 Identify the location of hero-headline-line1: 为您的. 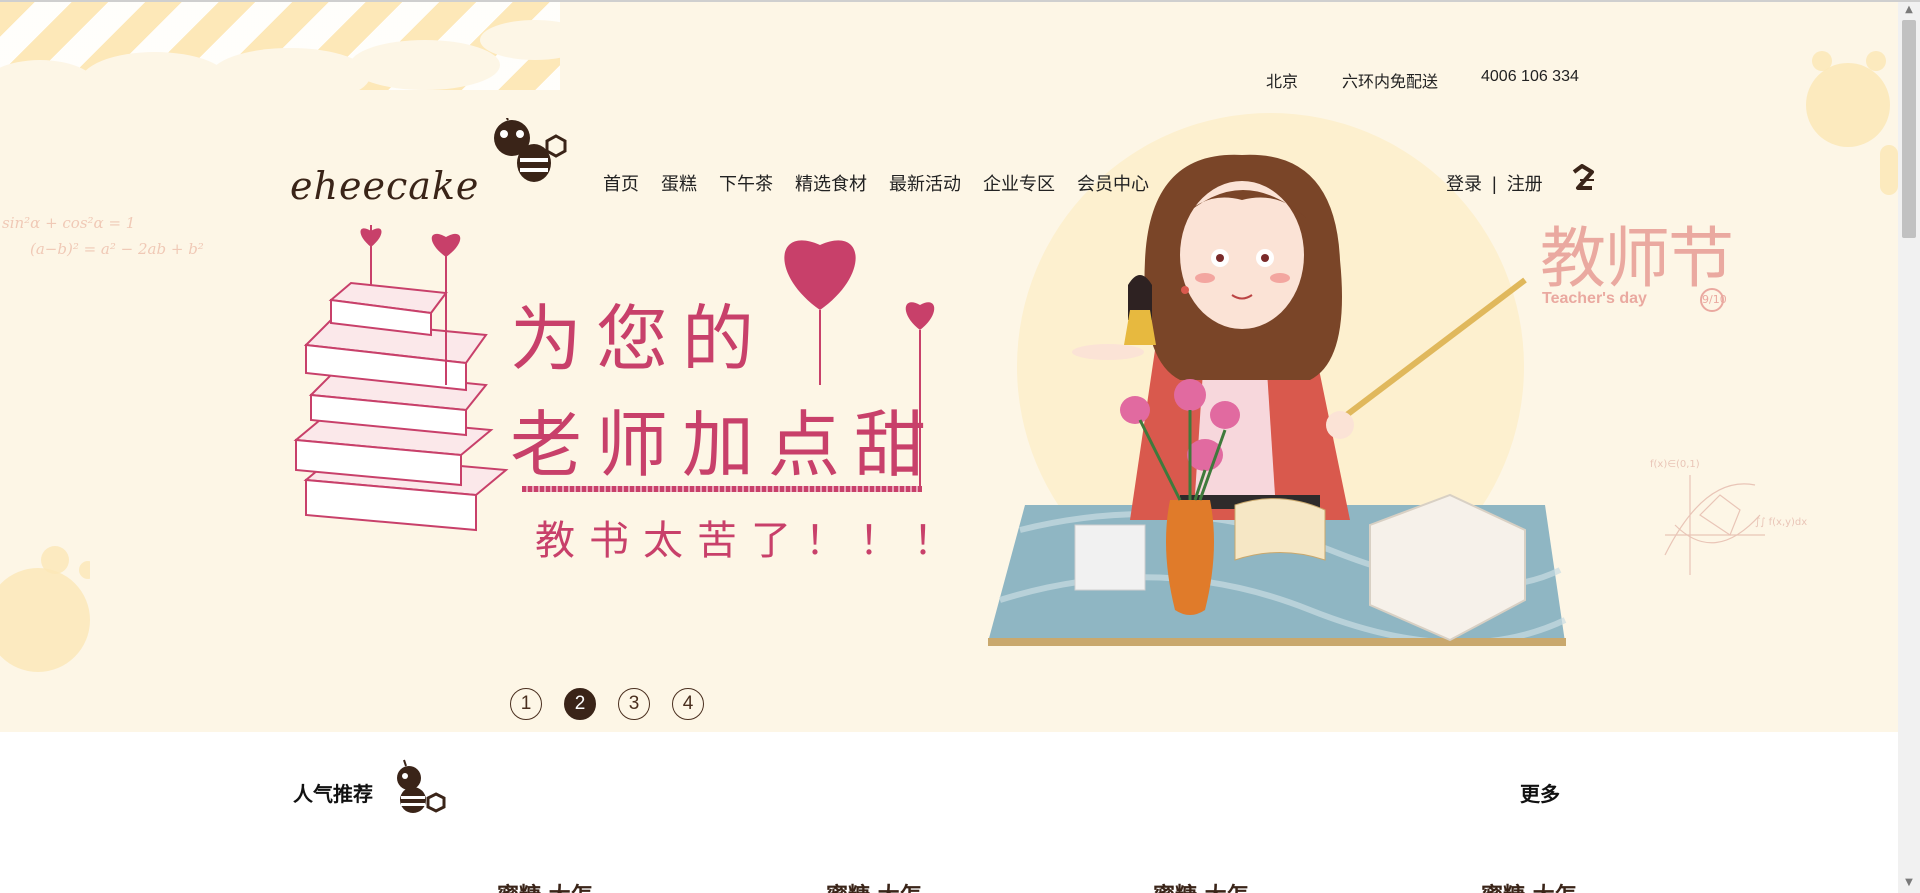
(639, 339).